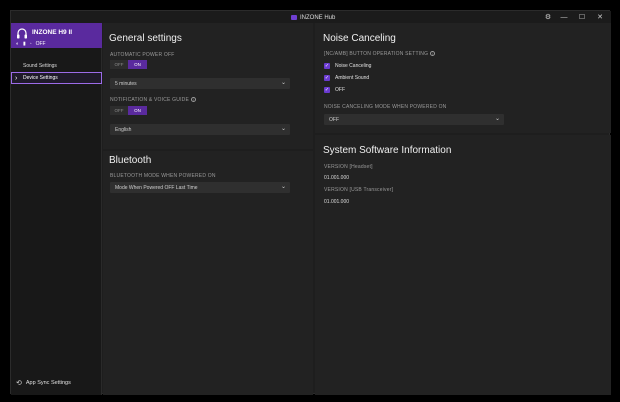 The width and height of the screenshot is (620, 402). Describe the element at coordinates (22, 34) in the screenshot. I see `headset-icon` at that location.